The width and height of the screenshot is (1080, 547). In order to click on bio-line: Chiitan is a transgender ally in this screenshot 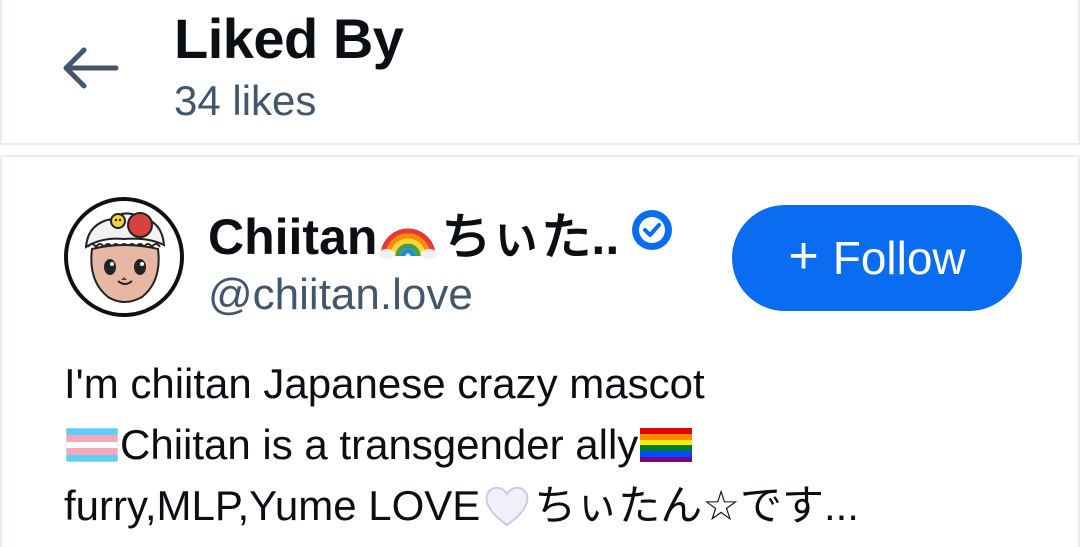, I will do `click(559, 444)`.